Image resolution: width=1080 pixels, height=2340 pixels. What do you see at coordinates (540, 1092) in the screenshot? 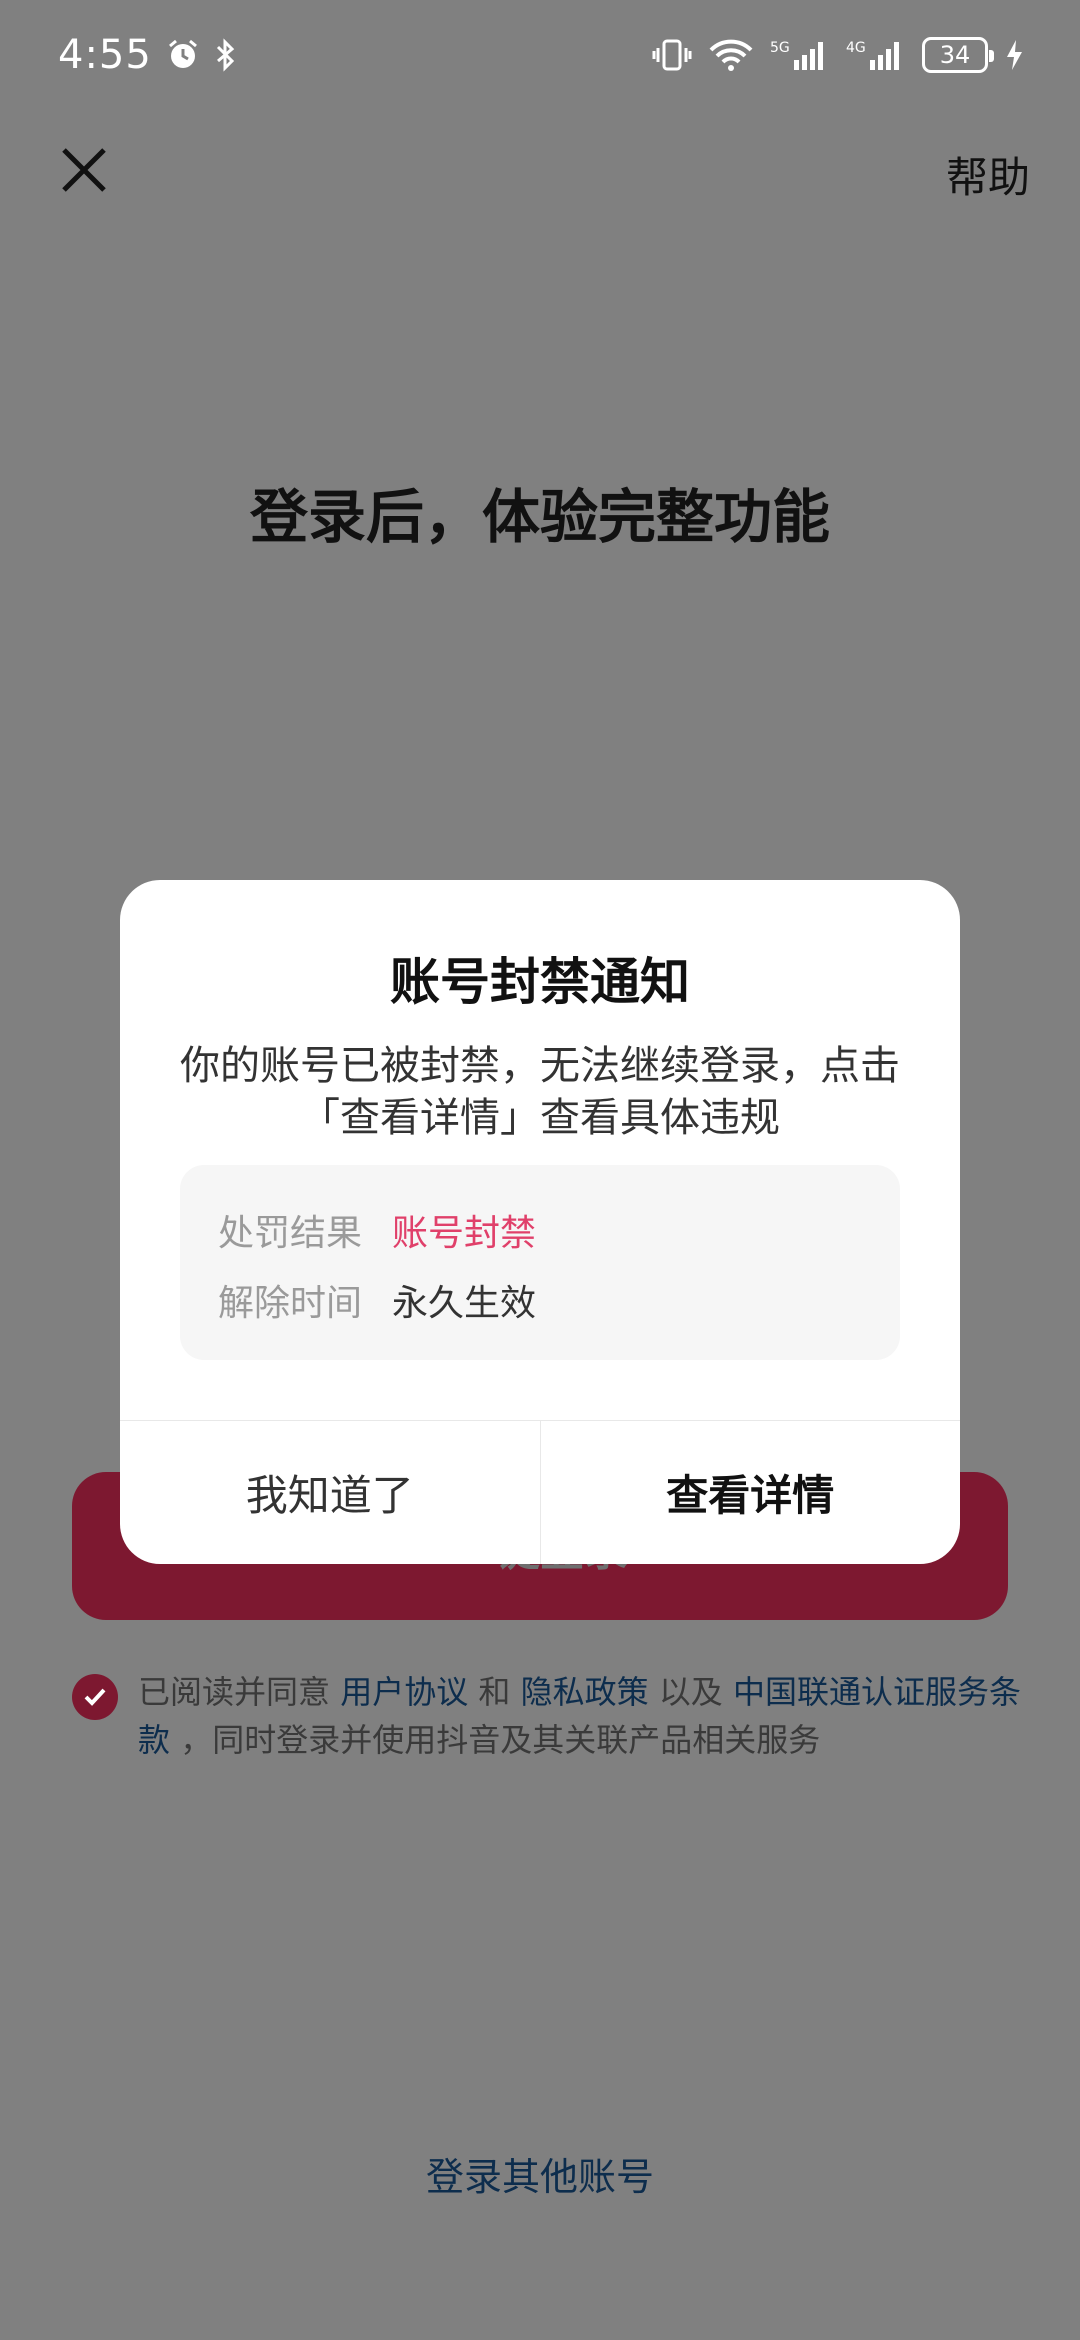
I see `dialog-description: 你的账号已被封禁，无法继续登录，点击「查看详情」查看具体违规` at bounding box center [540, 1092].